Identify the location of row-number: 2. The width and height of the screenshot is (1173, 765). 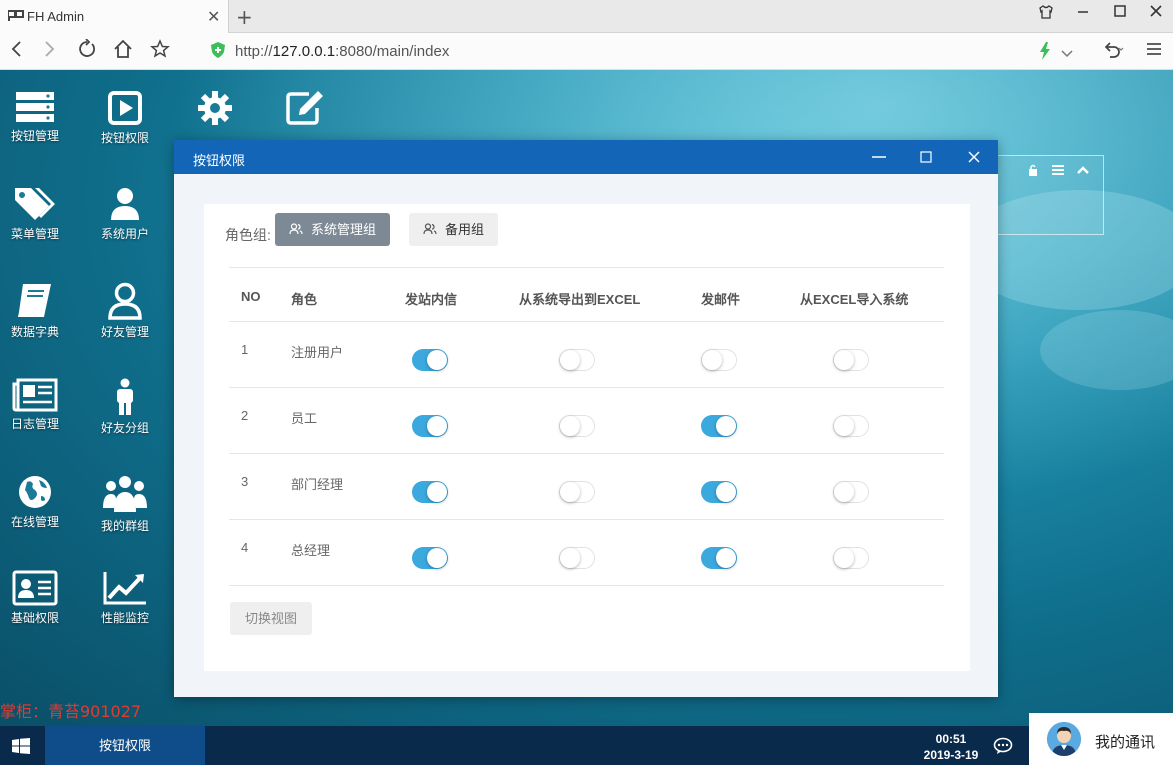
(245, 415).